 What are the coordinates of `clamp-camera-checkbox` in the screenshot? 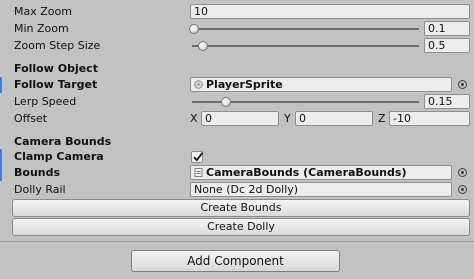 It's located at (197, 157).